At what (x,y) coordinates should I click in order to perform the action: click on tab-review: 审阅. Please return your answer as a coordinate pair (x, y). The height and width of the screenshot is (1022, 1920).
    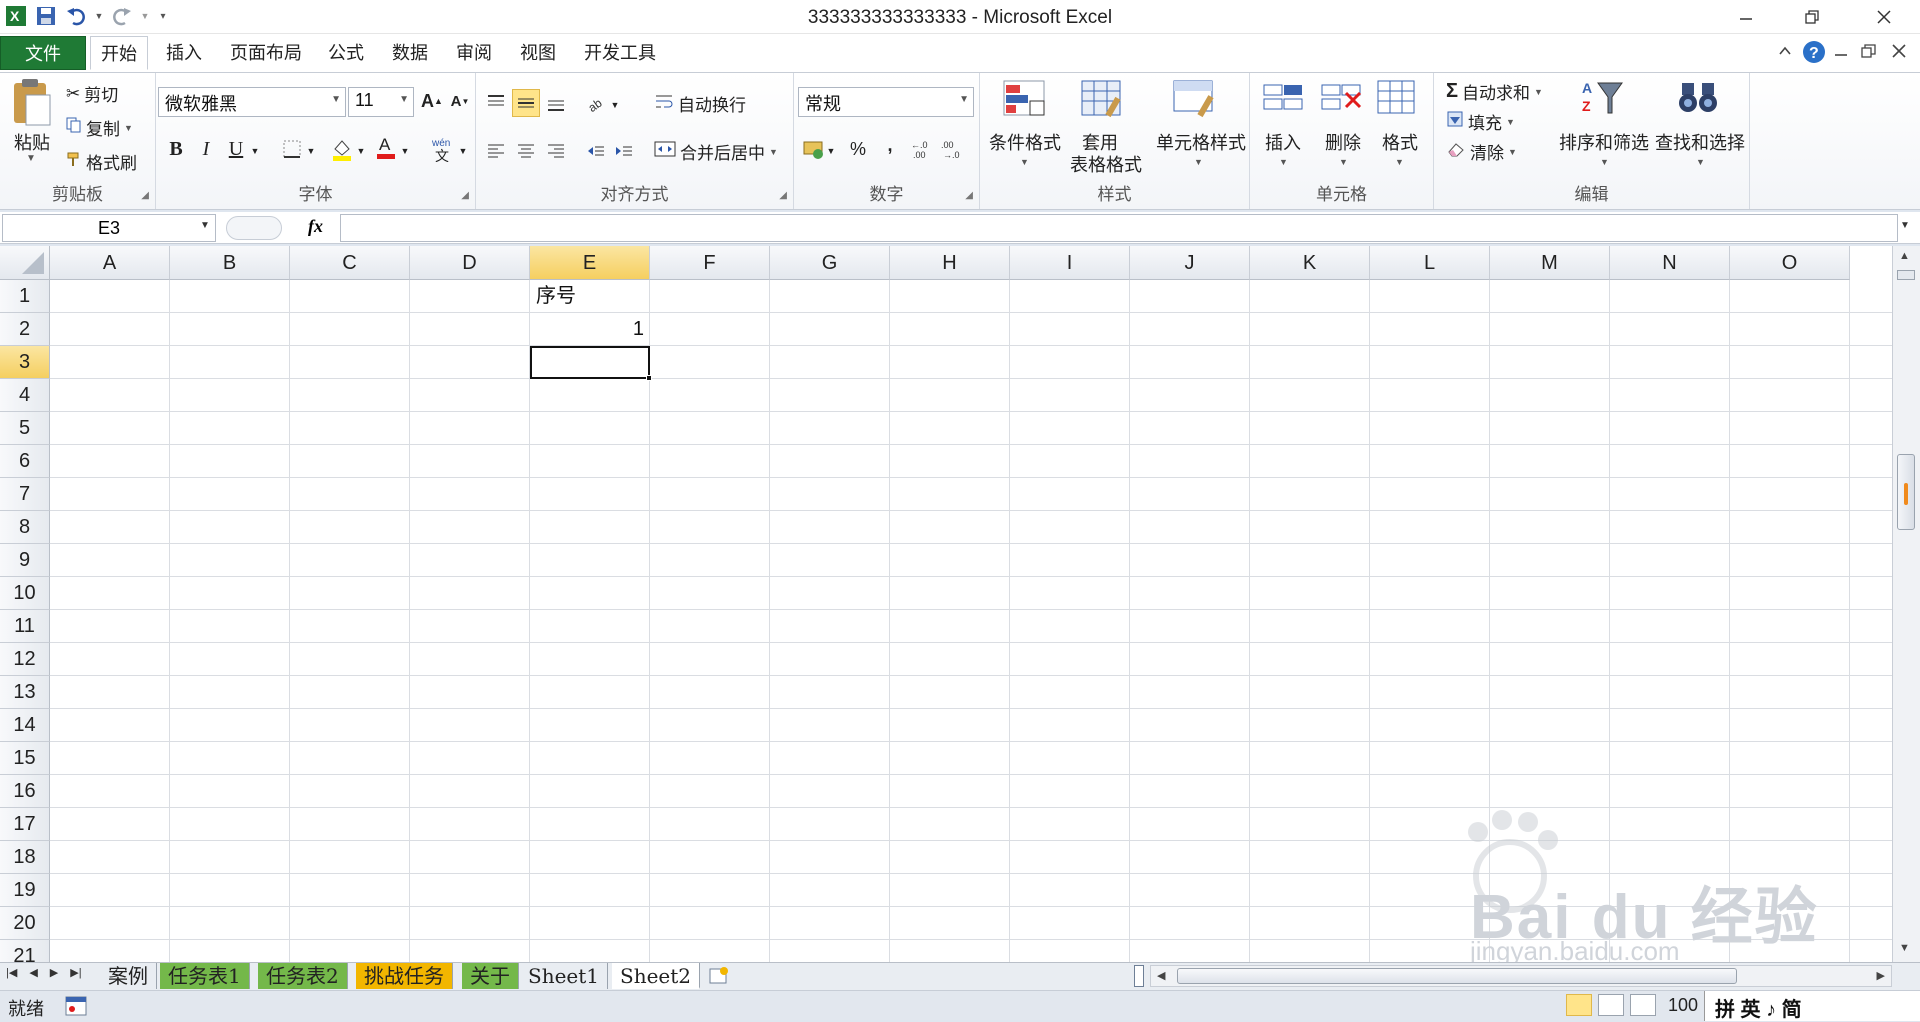
    Looking at the image, I should click on (474, 53).